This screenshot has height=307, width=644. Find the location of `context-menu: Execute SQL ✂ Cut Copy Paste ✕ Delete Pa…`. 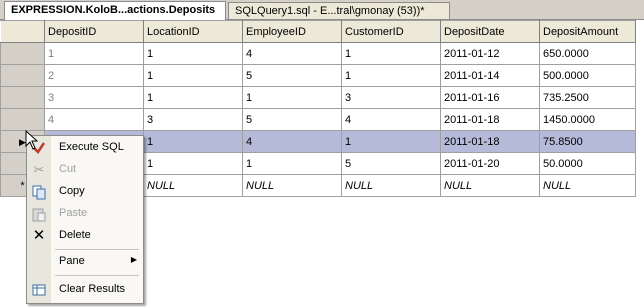

context-menu: Execute SQL ✂ Cut Copy Paste ✕ Delete Pa… is located at coordinates (85, 219).